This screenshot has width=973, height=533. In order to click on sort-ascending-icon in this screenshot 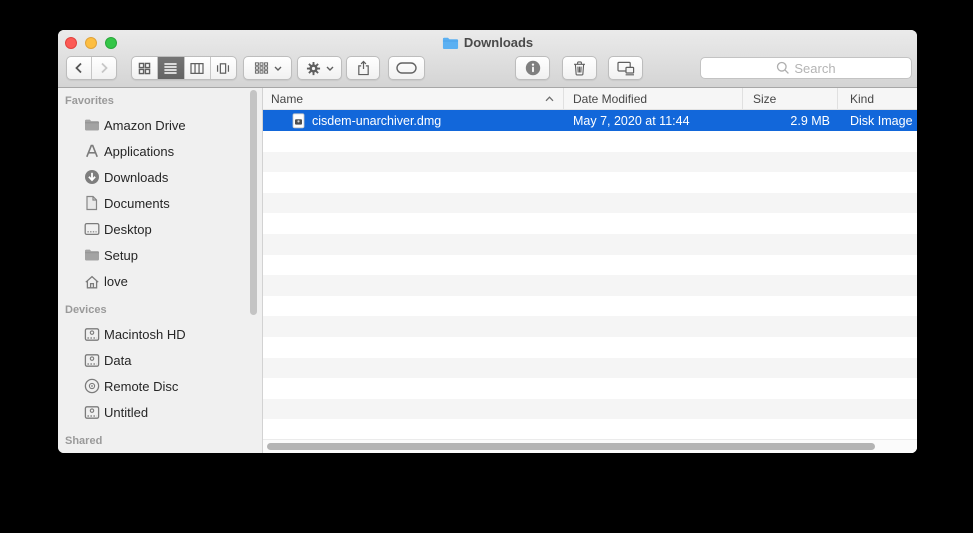, I will do `click(549, 99)`.